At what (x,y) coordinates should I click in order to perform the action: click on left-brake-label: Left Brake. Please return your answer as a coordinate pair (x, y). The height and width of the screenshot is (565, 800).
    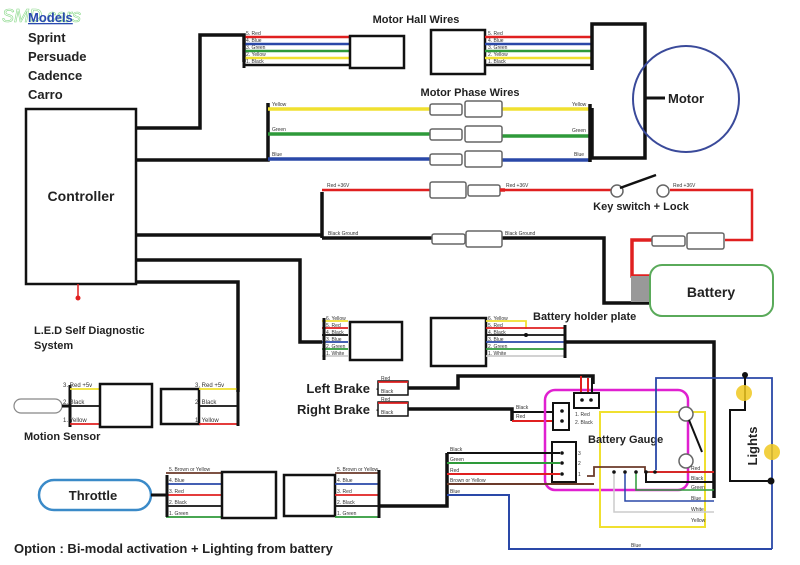
    Looking at the image, I should click on (338, 388).